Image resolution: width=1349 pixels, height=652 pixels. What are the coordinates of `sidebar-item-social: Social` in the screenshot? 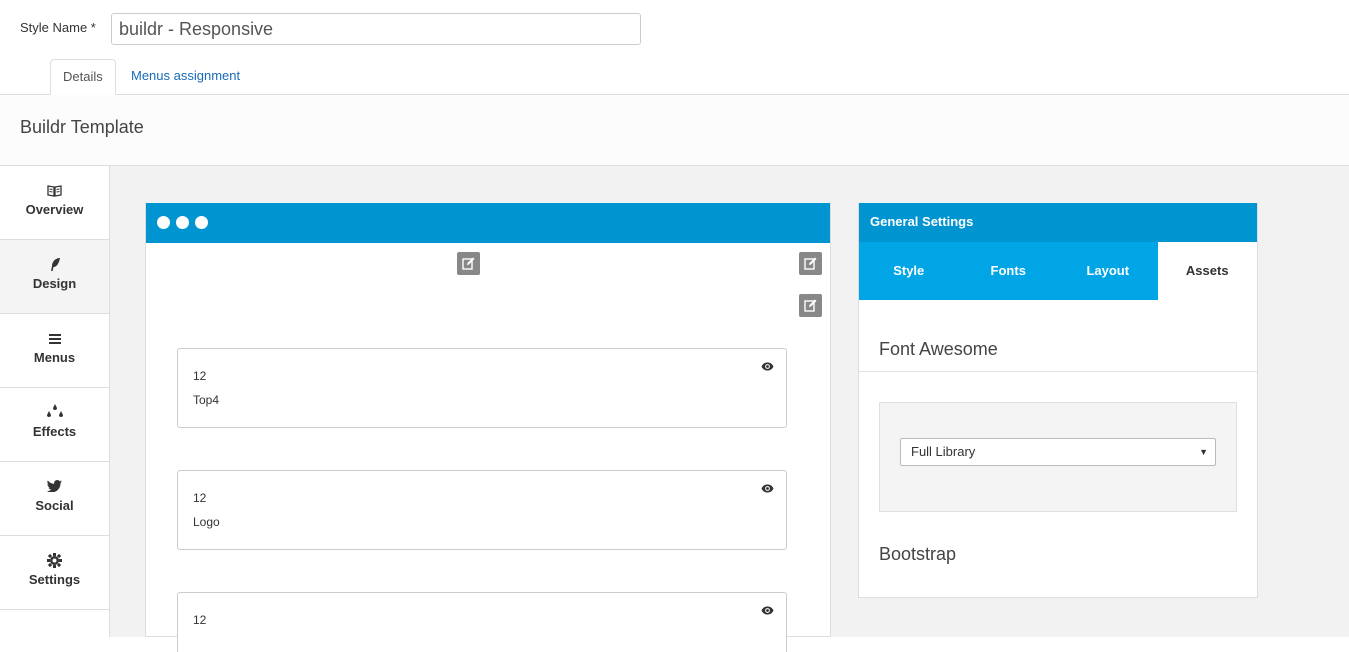 It's located at (54, 499).